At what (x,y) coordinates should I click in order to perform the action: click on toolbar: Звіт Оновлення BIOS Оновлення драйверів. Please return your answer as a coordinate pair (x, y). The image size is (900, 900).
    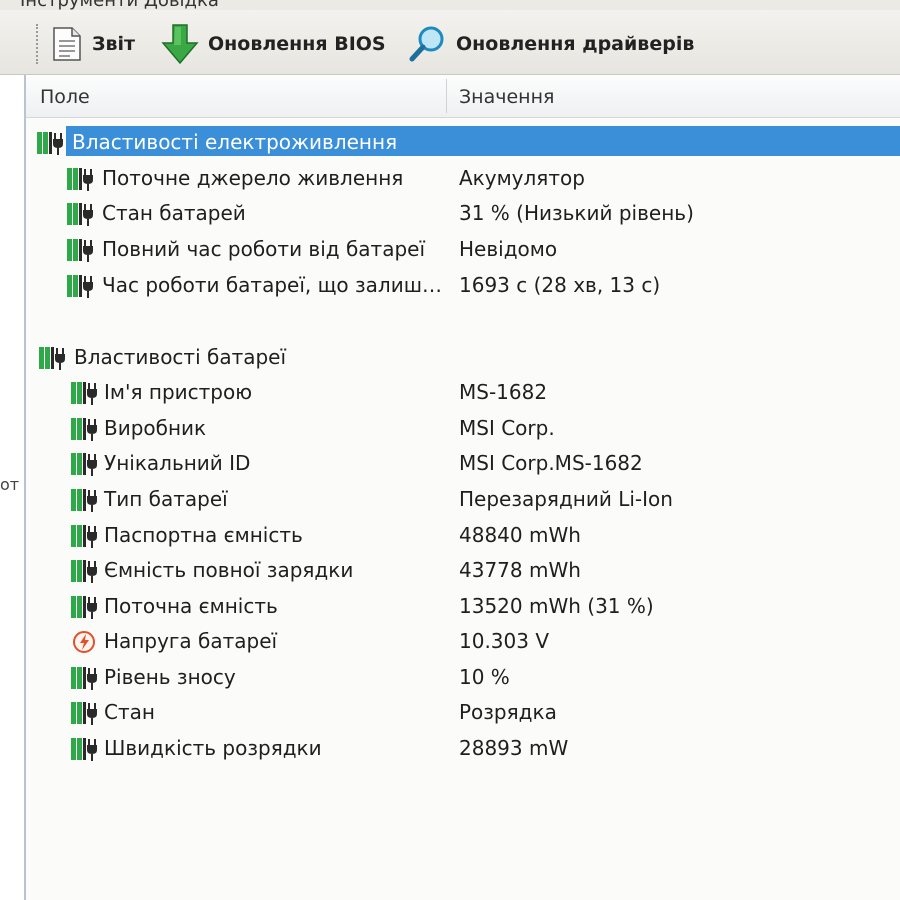
    Looking at the image, I should click on (450, 42).